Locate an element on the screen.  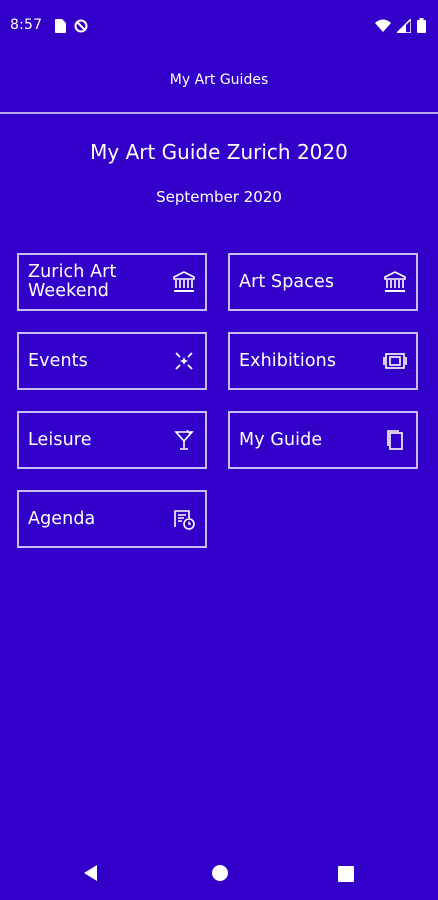
guide-date: September 2020 is located at coordinates (219, 197).